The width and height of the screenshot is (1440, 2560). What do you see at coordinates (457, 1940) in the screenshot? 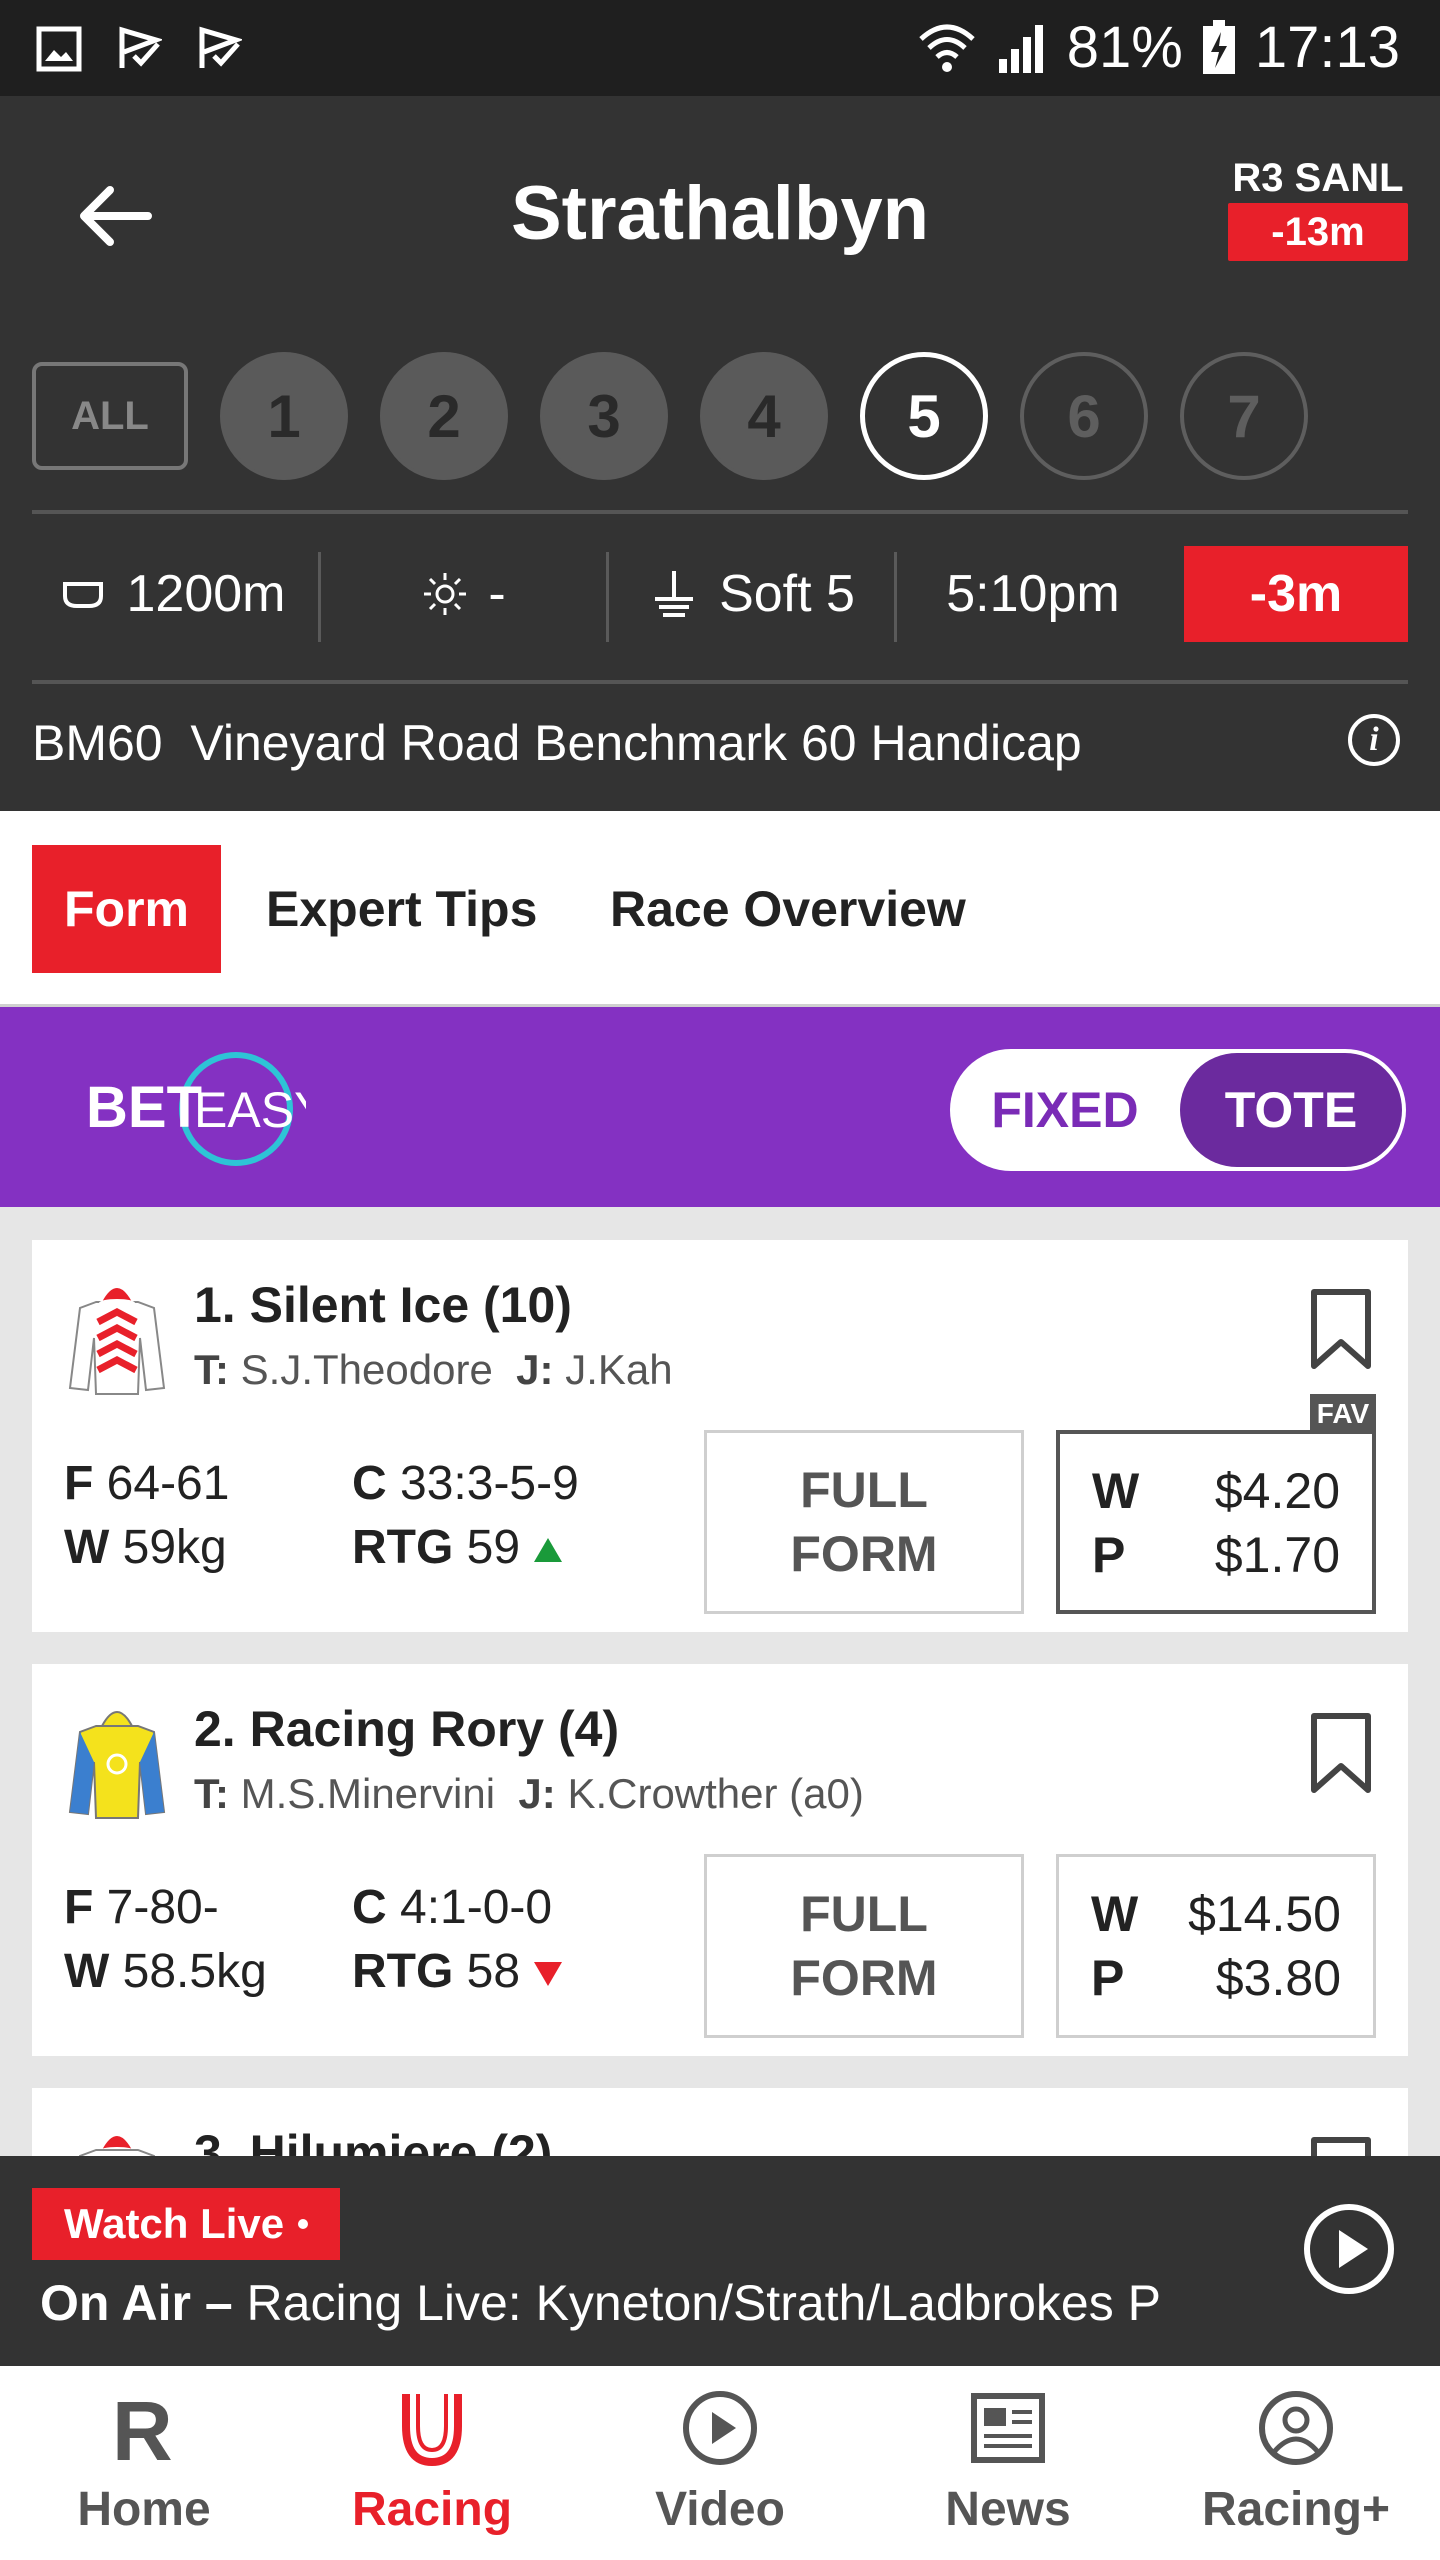
I see `runner-stats-right: C 4:1-0-0 RTG 58` at bounding box center [457, 1940].